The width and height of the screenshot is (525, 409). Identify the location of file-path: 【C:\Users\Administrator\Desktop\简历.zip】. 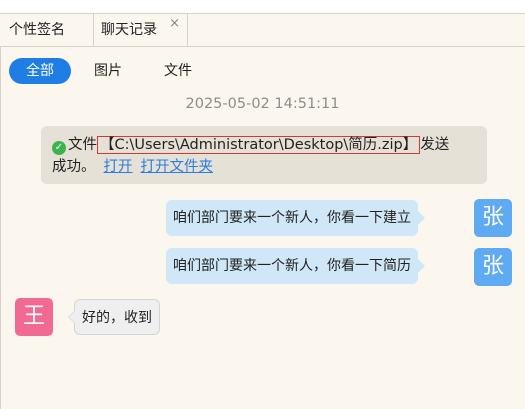
(259, 145).